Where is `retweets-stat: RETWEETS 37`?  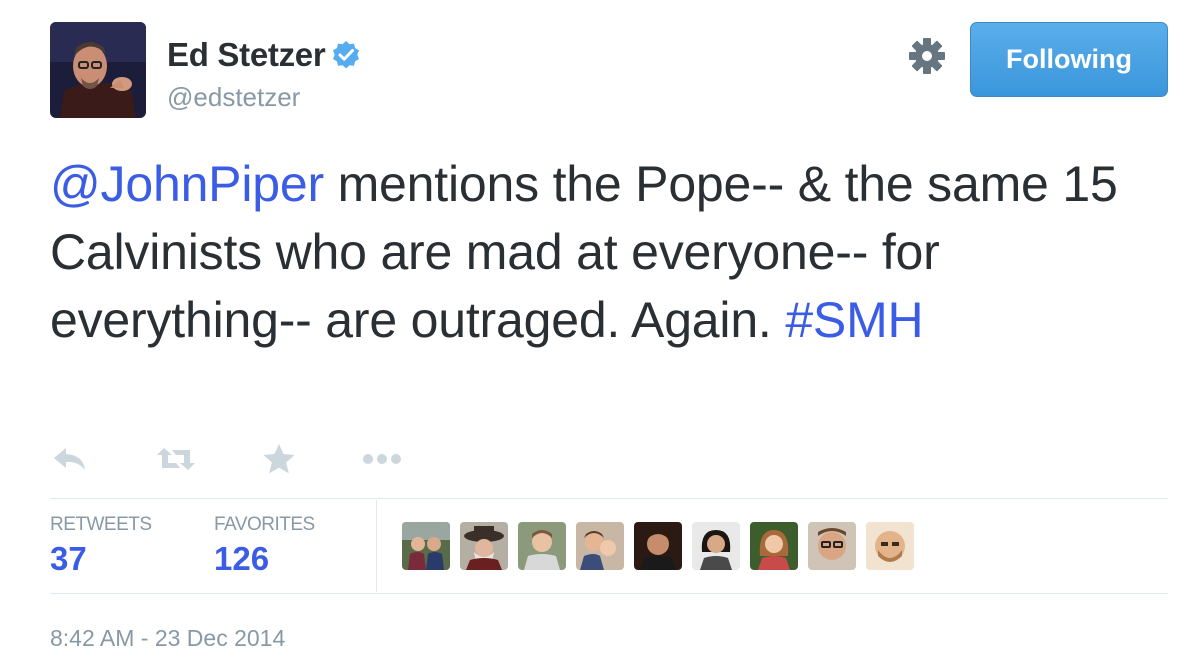
retweets-stat: RETWEETS 37 is located at coordinates (101, 539).